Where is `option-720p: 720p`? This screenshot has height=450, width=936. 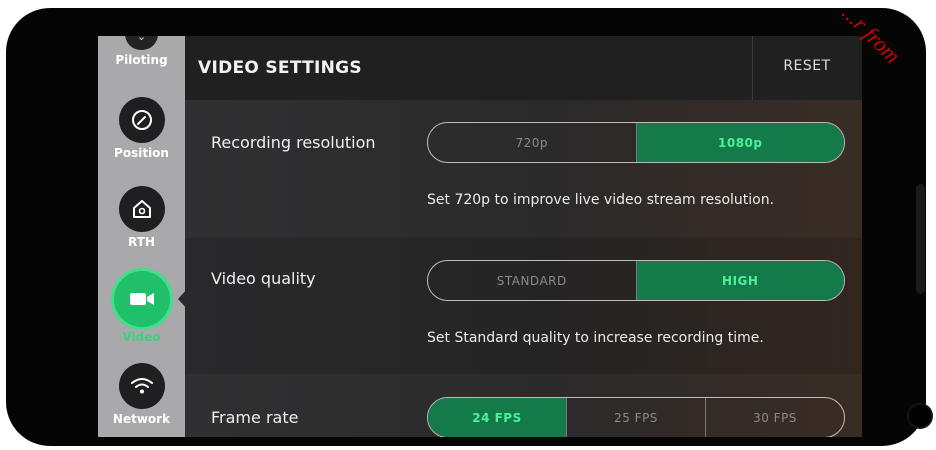 option-720p: 720p is located at coordinates (532, 142).